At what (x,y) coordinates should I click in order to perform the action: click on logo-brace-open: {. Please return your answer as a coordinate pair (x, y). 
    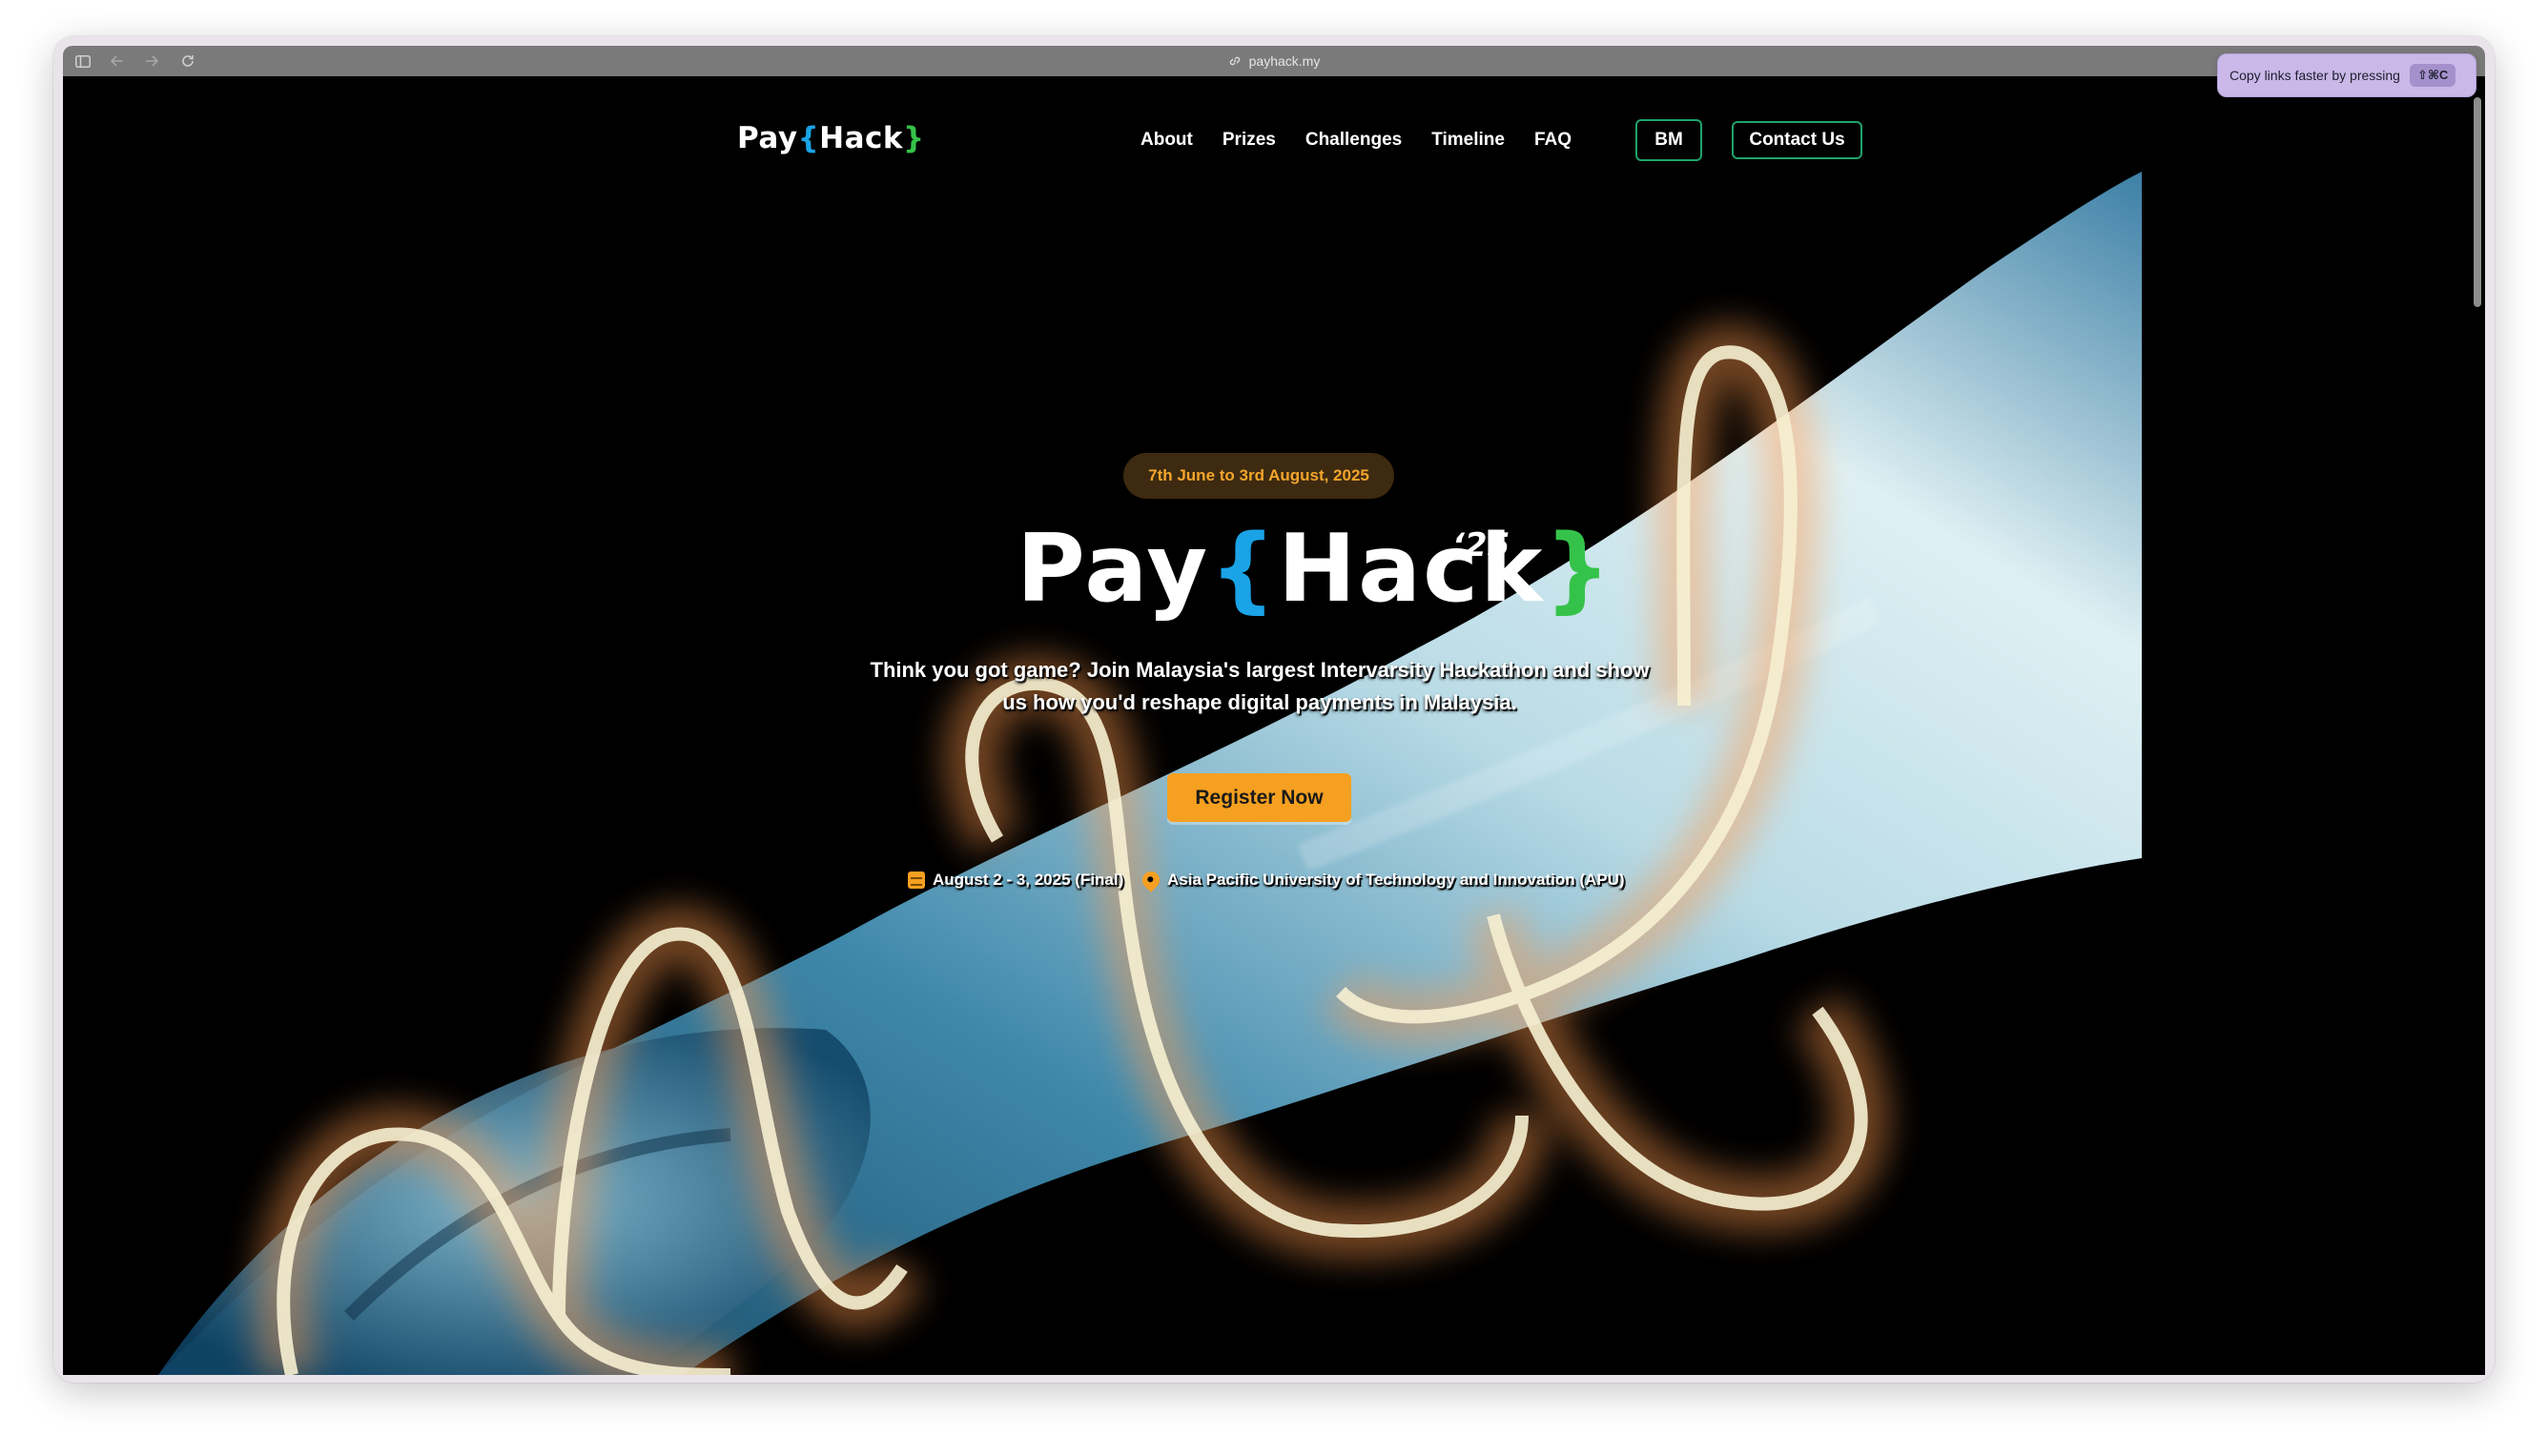
    Looking at the image, I should click on (808, 138).